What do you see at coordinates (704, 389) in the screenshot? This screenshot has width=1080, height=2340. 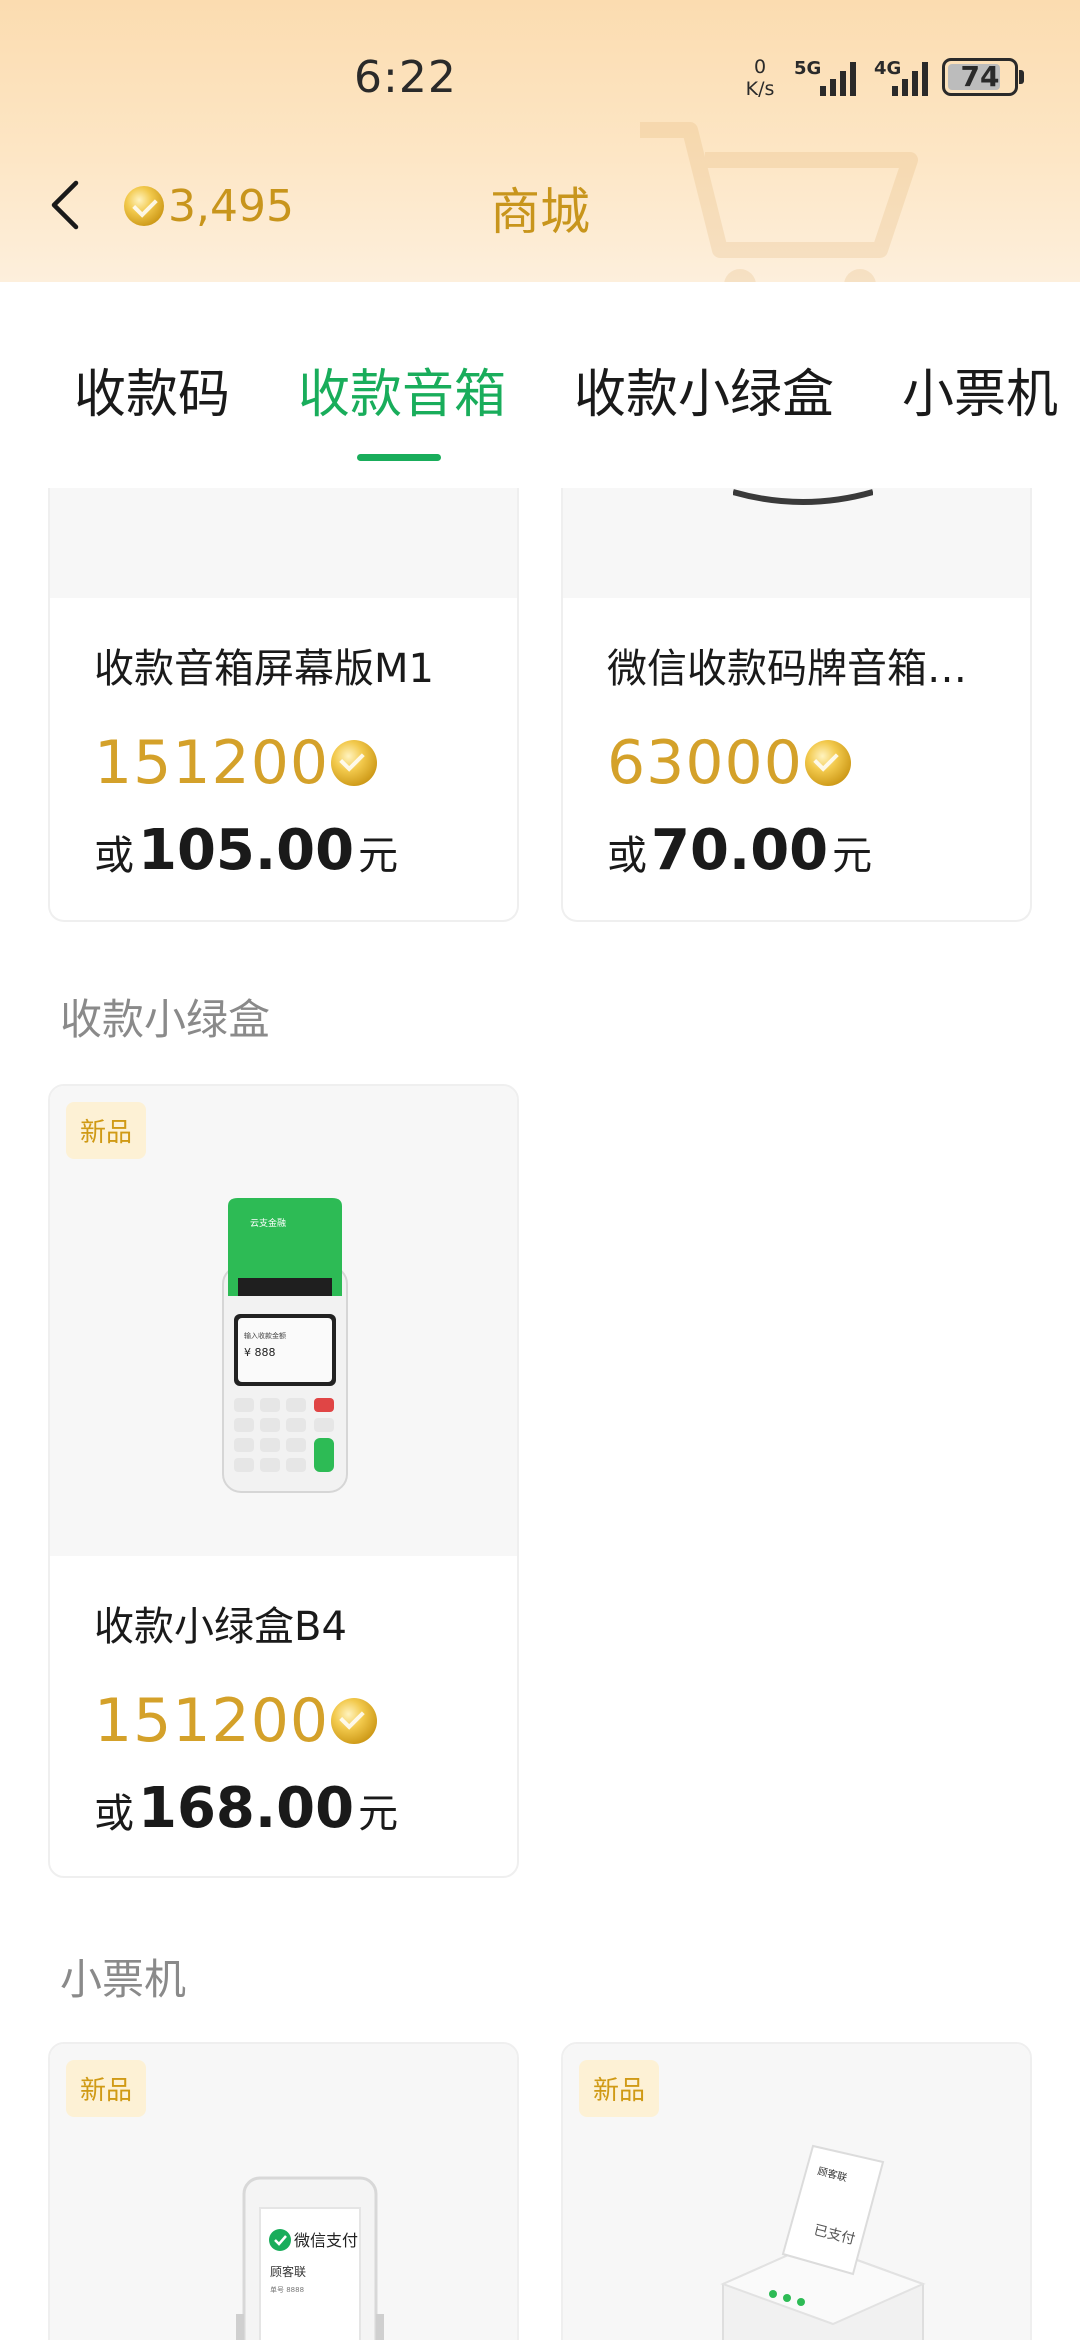 I see `tab-green-box: 收款小绿盒` at bounding box center [704, 389].